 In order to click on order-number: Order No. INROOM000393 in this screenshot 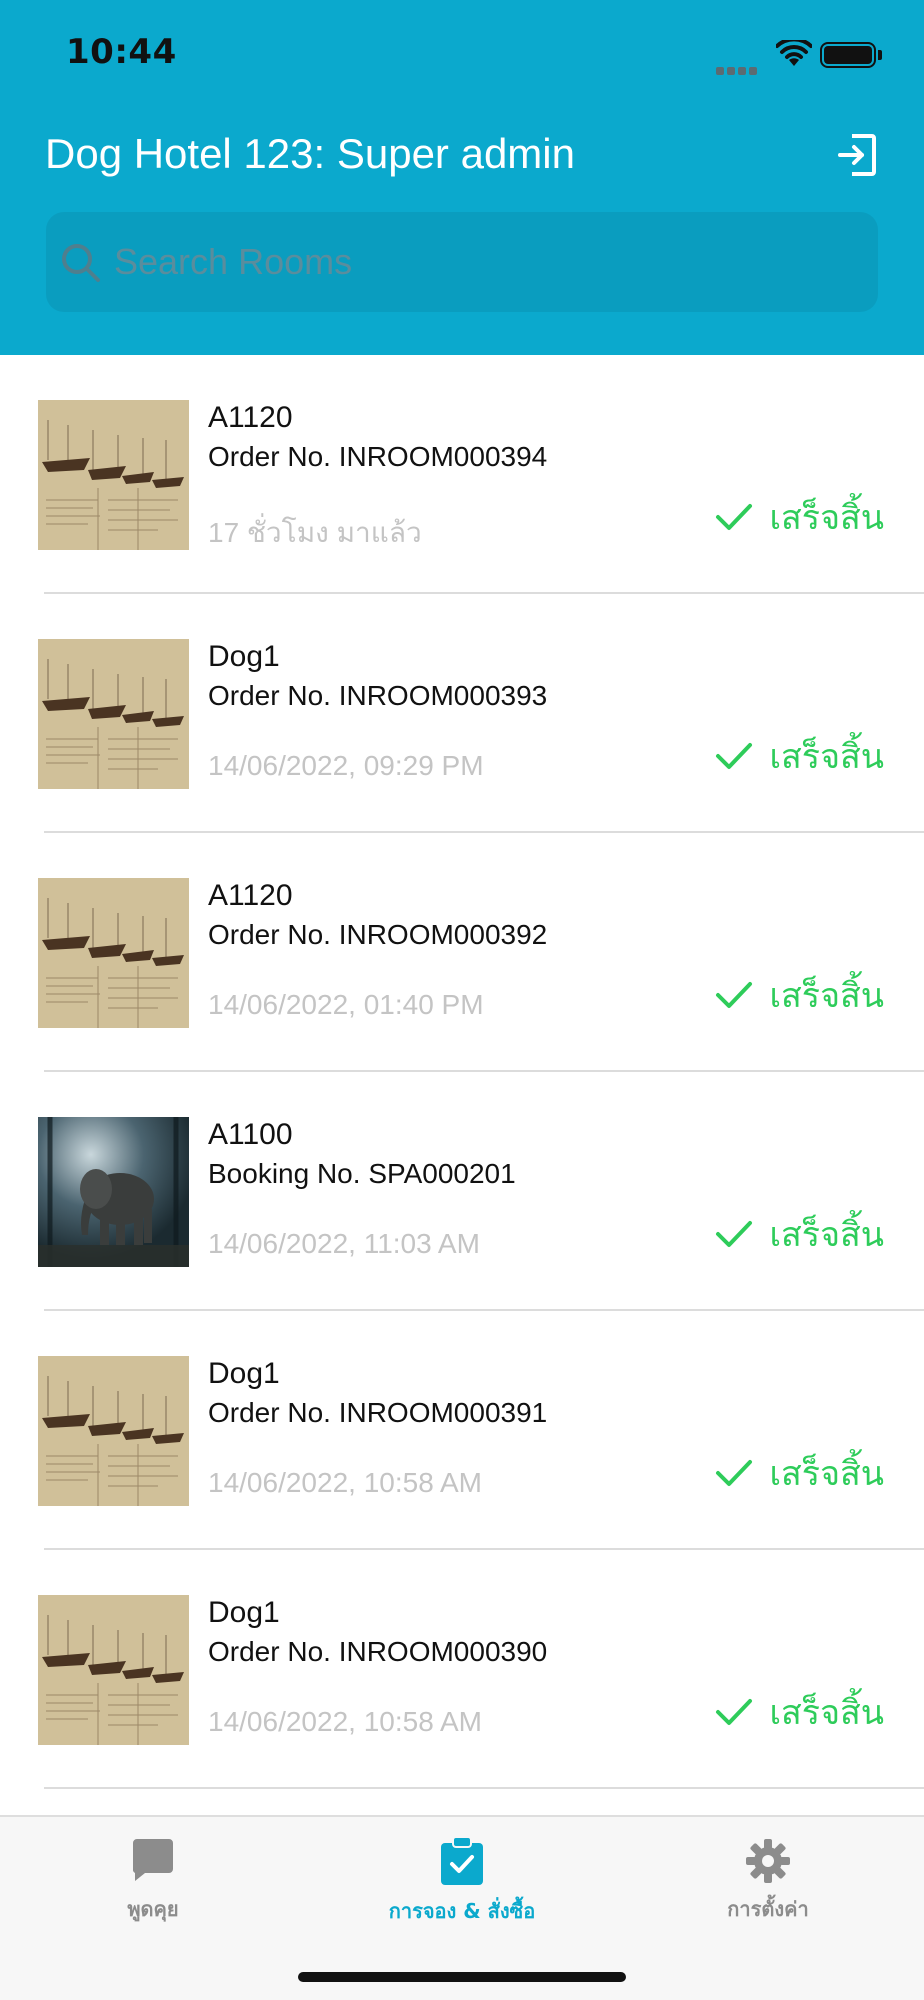, I will do `click(378, 695)`.